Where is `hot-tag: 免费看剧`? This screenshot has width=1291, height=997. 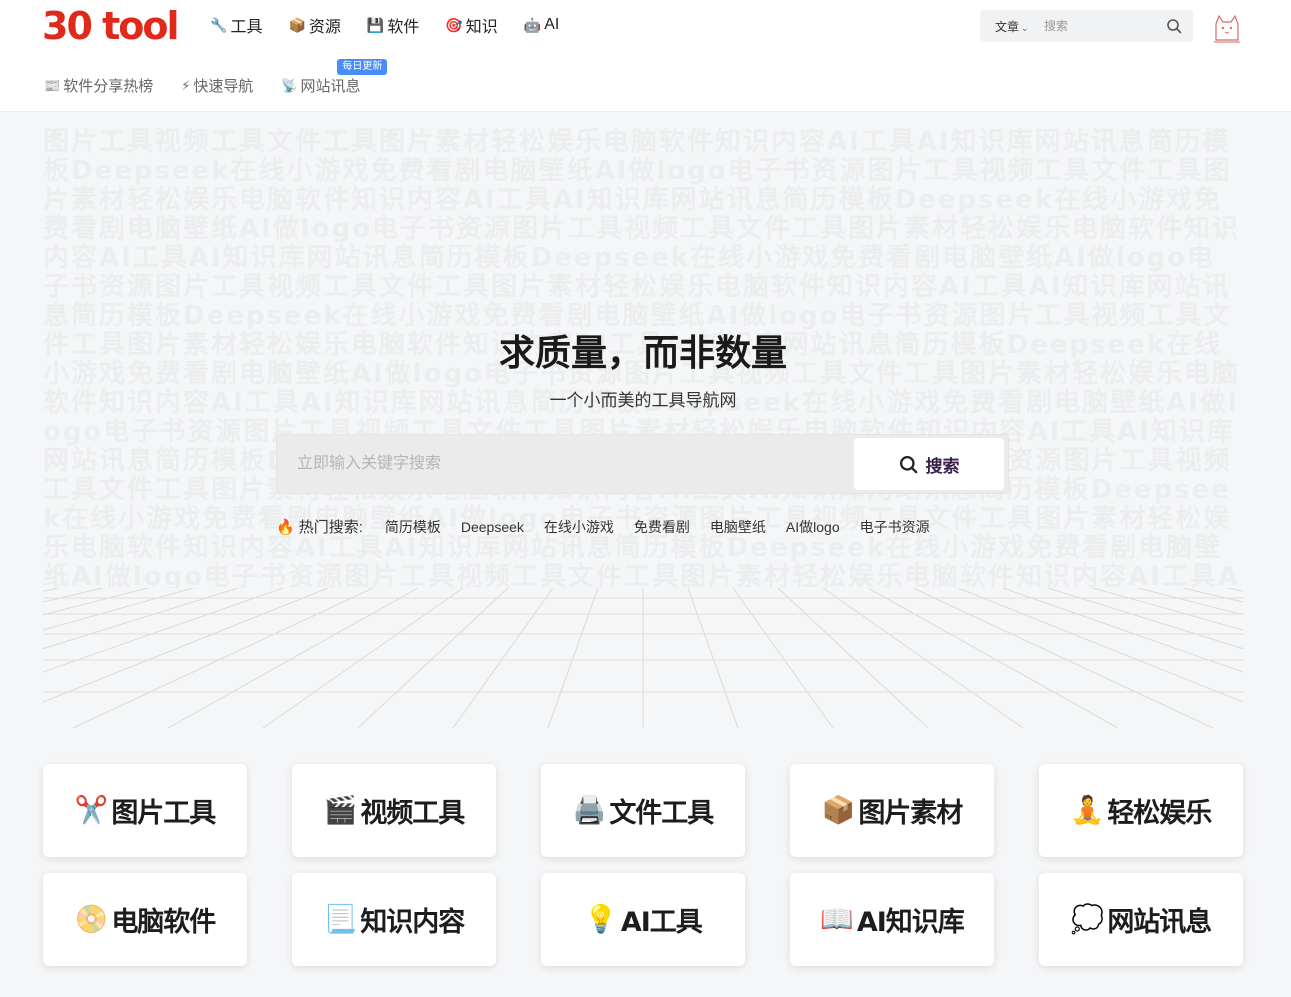
hot-tag: 免费看剧 is located at coordinates (662, 527).